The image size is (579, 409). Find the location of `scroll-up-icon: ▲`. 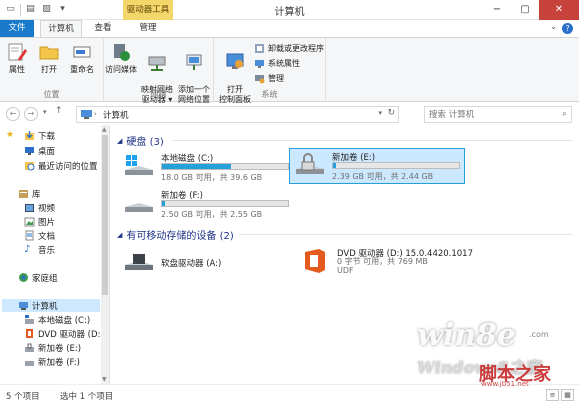

scroll-up-icon: ▲ is located at coordinates (104, 129).